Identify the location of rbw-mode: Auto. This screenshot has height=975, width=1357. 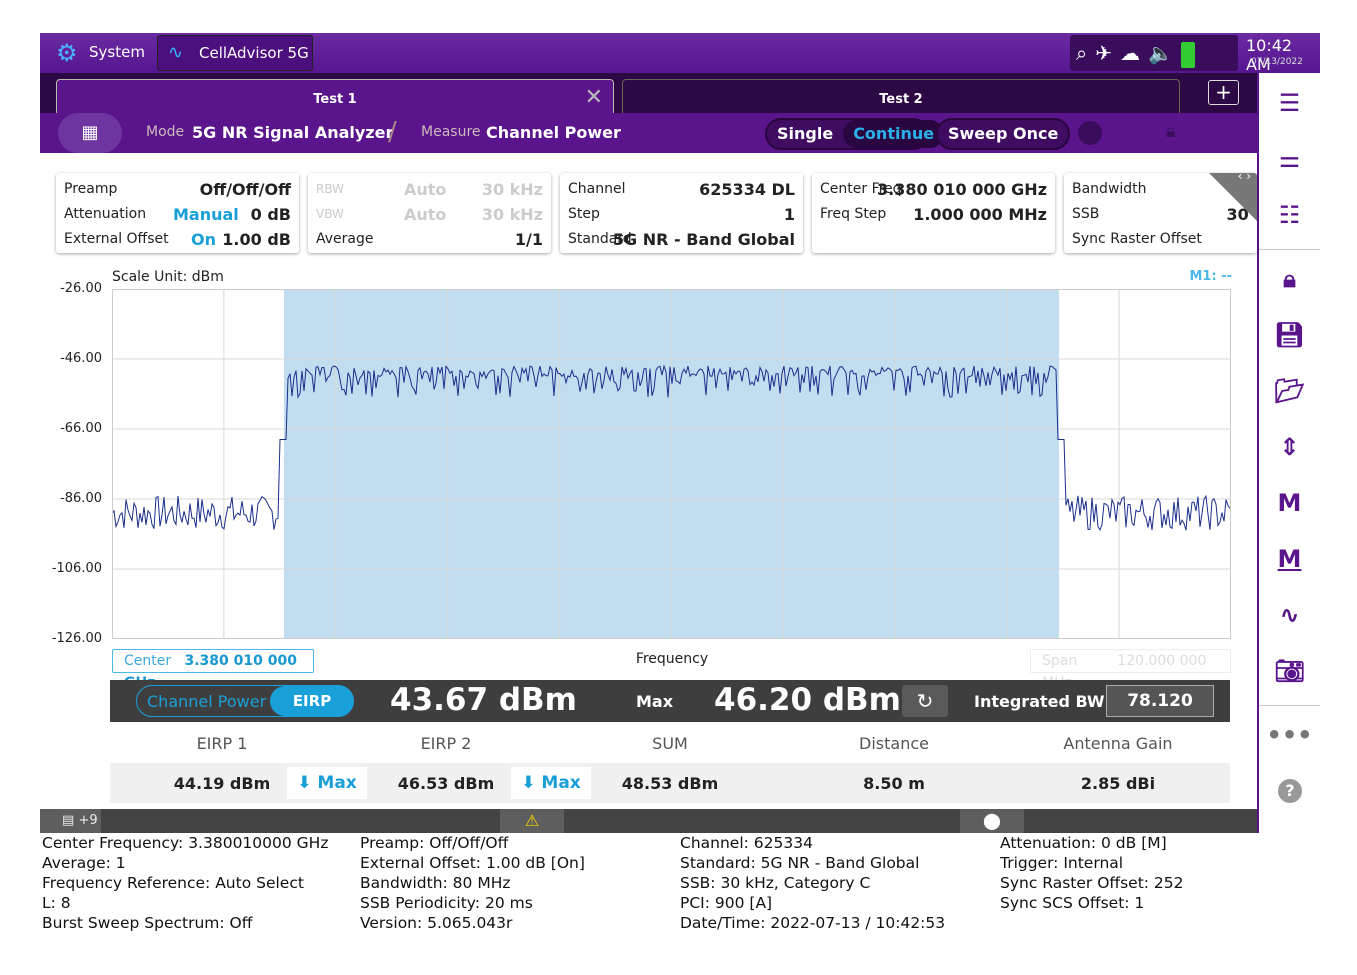
(425, 189).